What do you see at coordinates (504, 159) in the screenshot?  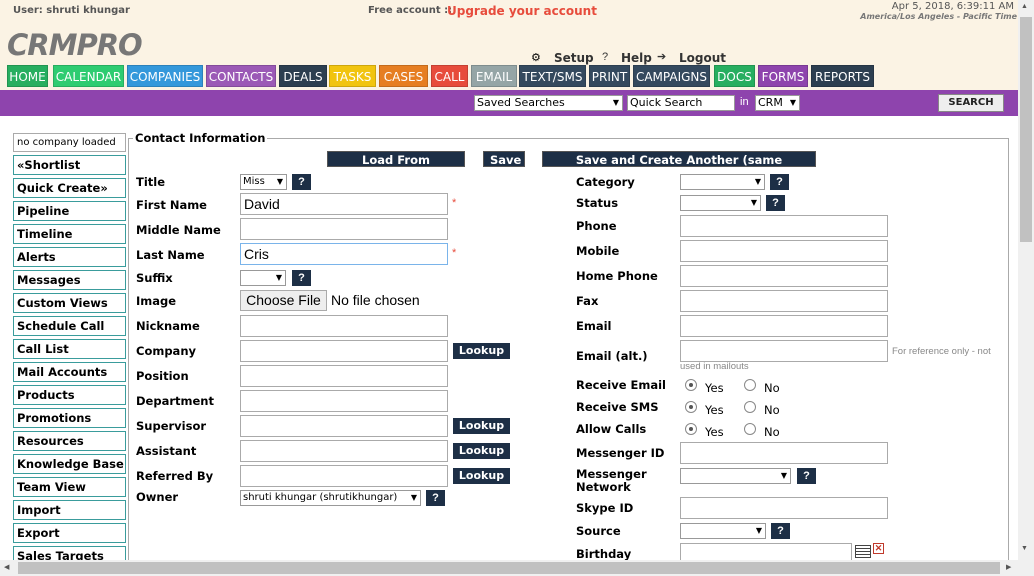 I see `save-button: Save` at bounding box center [504, 159].